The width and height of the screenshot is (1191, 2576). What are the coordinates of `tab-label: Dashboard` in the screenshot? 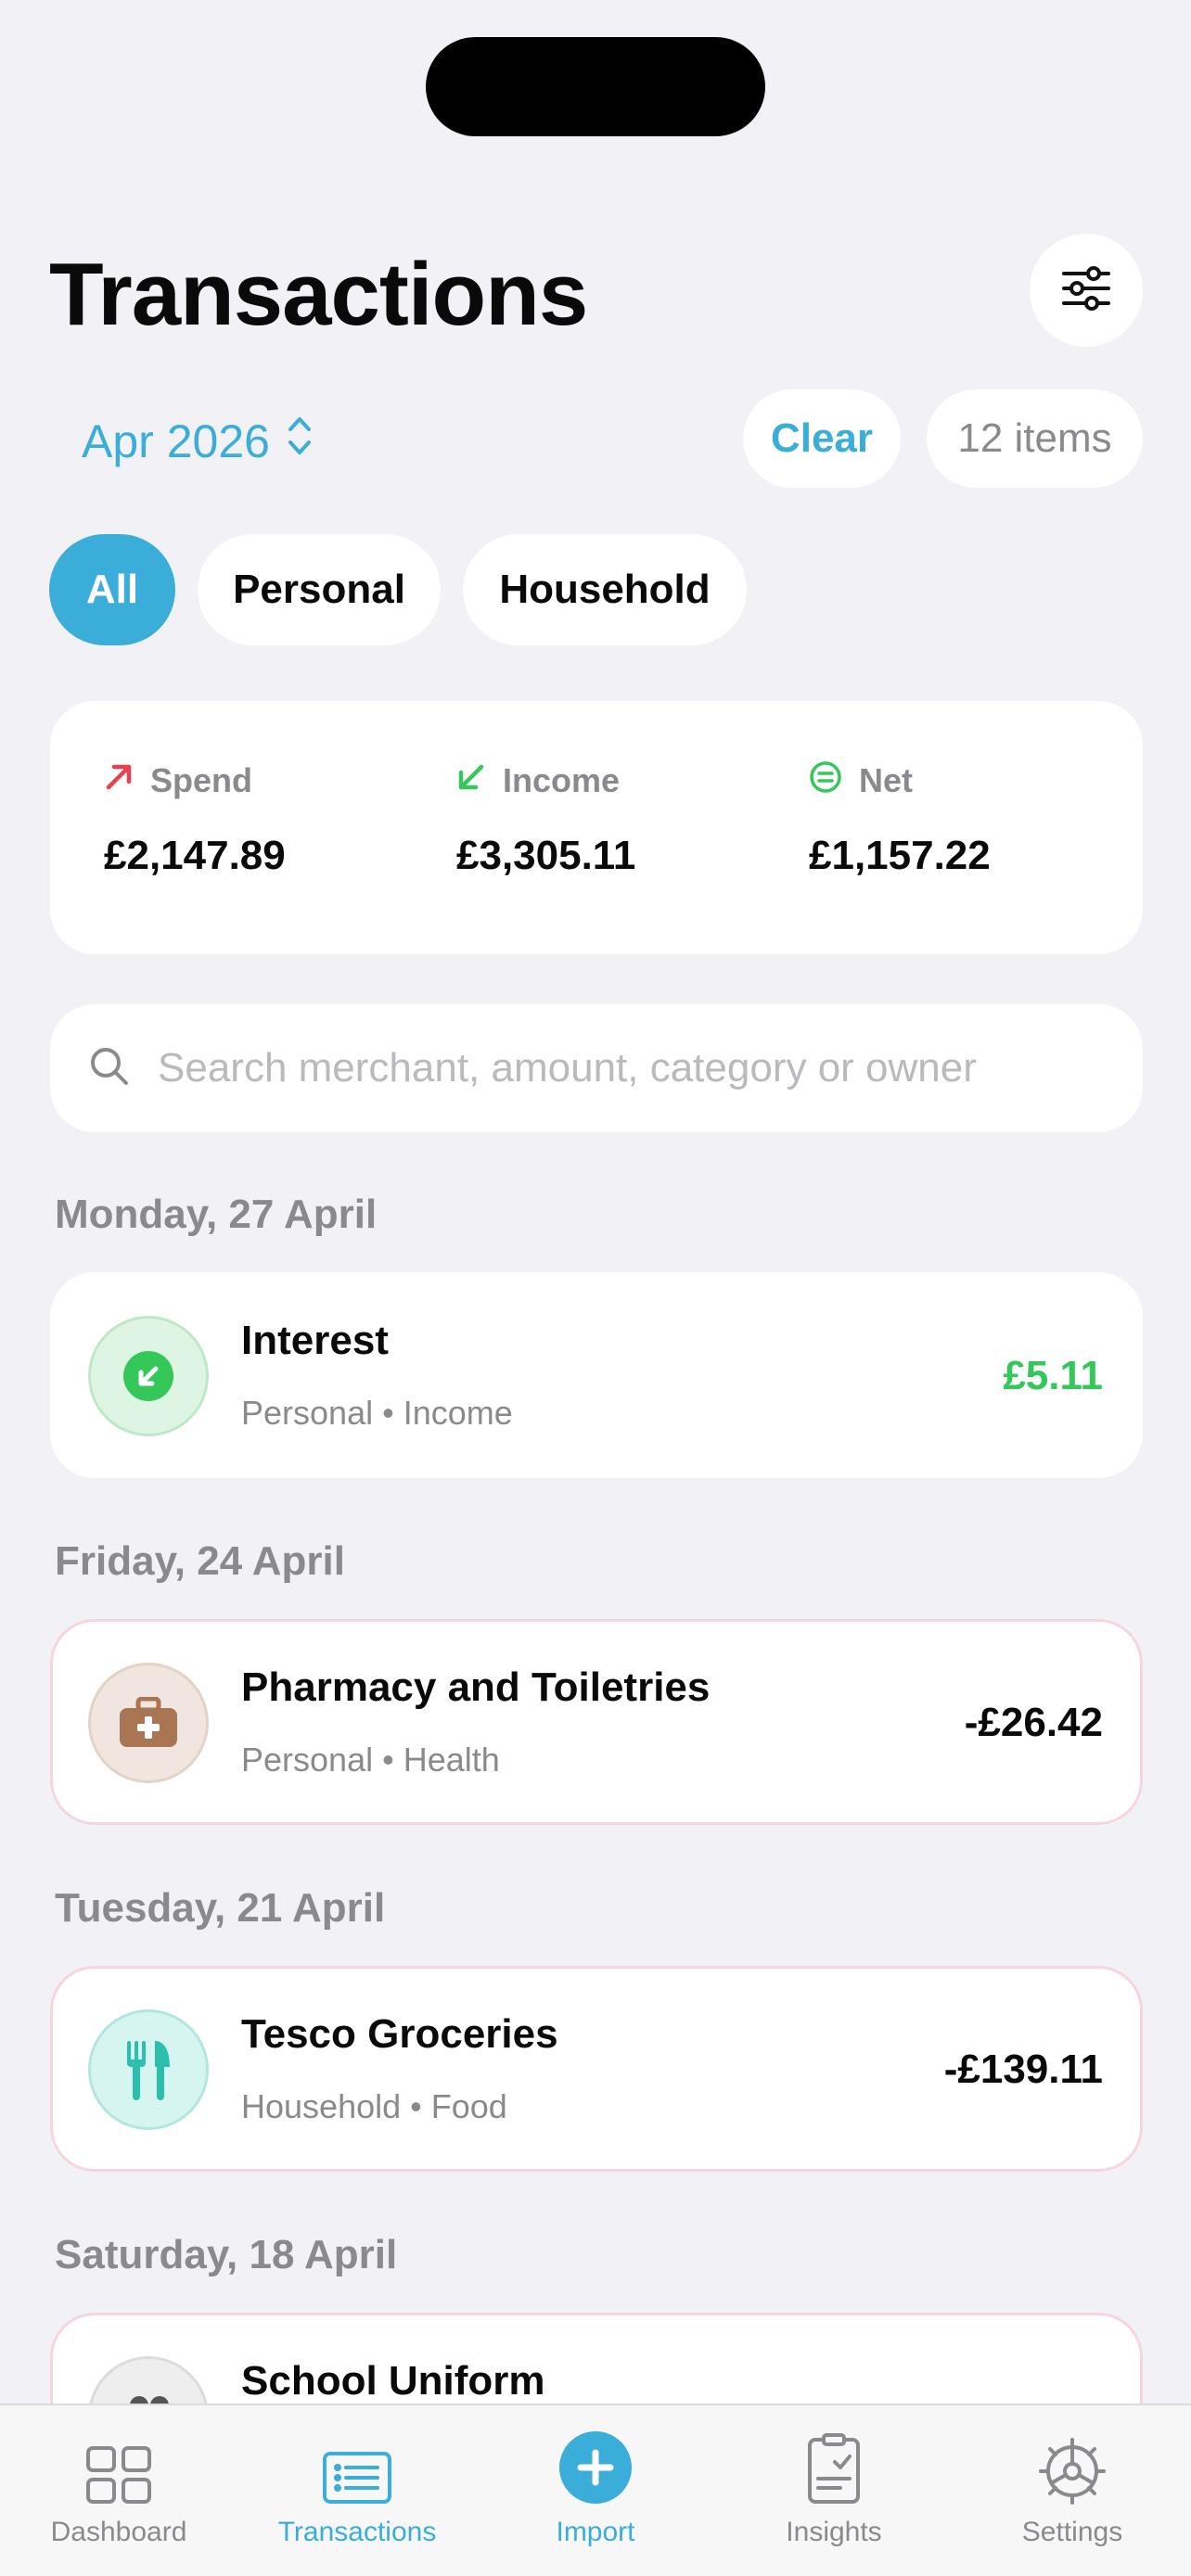 It's located at (118, 2532).